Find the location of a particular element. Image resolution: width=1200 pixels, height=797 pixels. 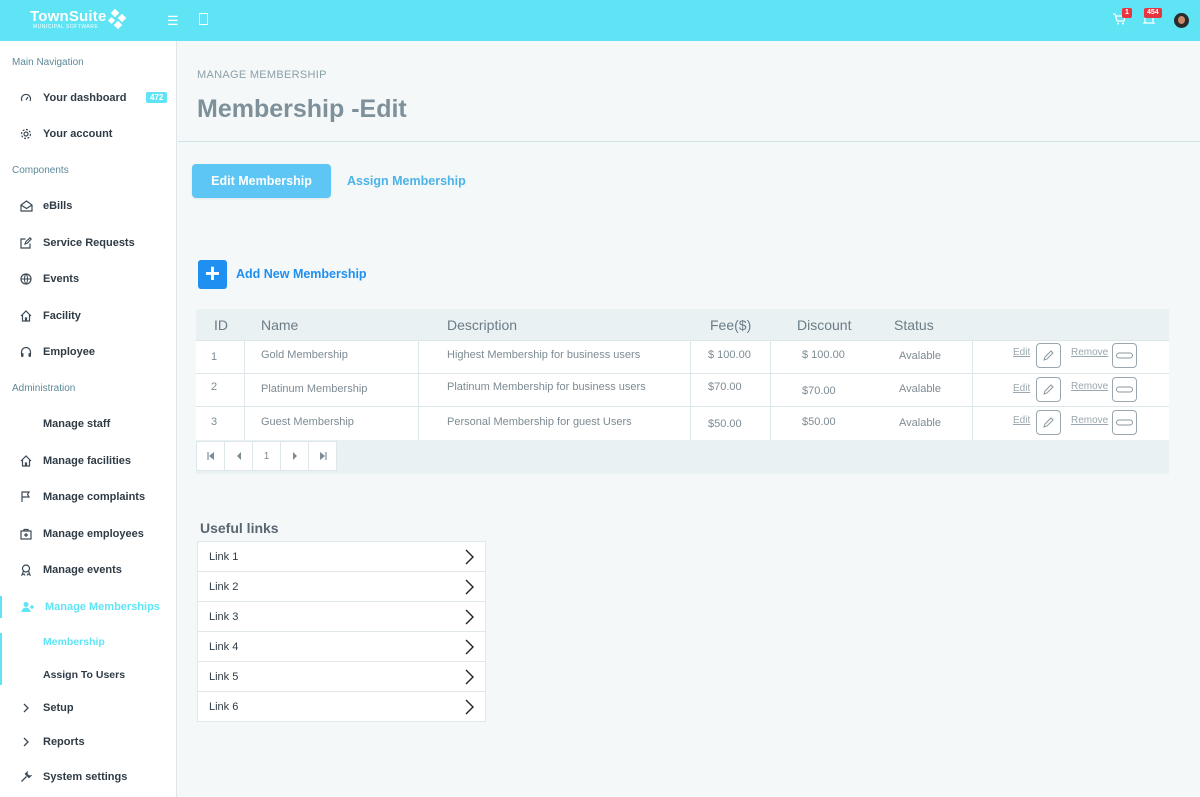

headphones-icon is located at coordinates (26, 352).